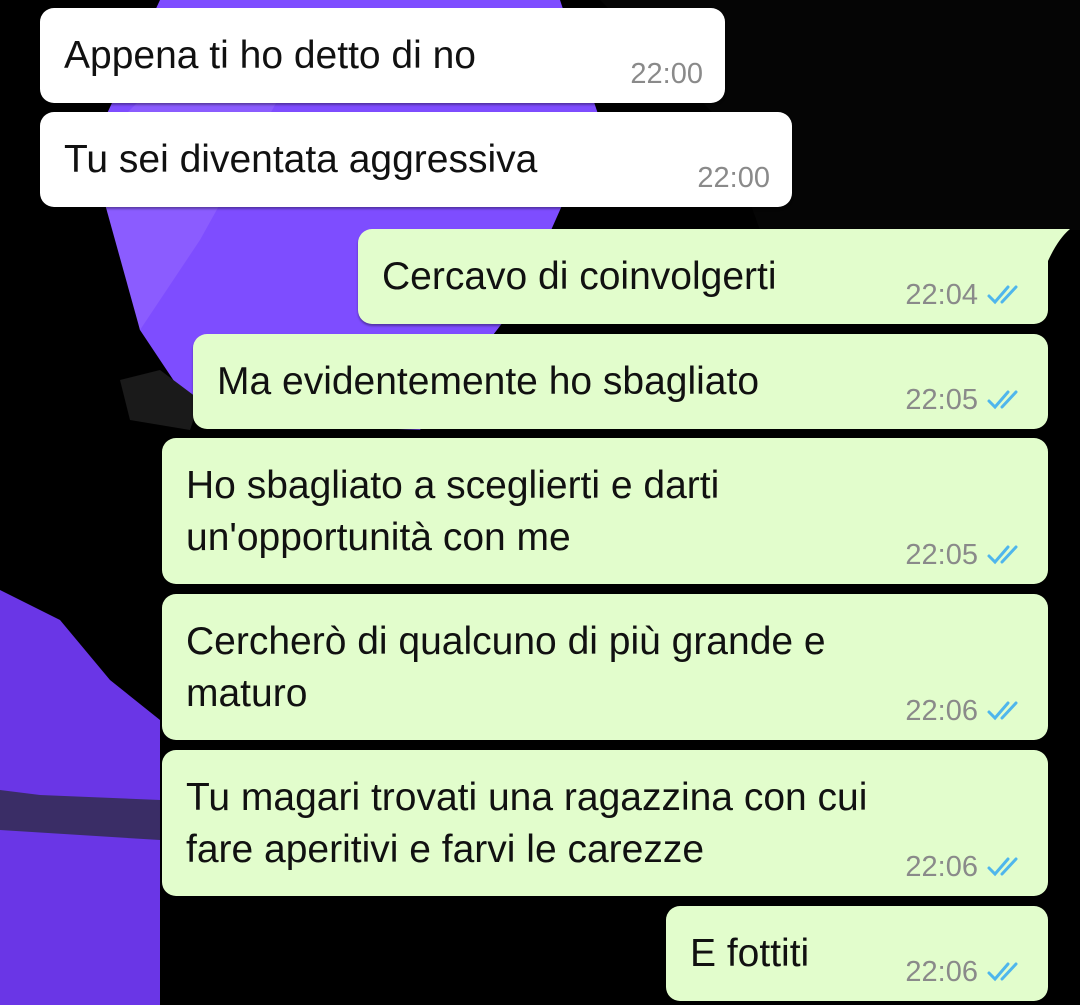 The height and width of the screenshot is (1005, 1080). I want to click on bubble-tail, so click(1055, 245).